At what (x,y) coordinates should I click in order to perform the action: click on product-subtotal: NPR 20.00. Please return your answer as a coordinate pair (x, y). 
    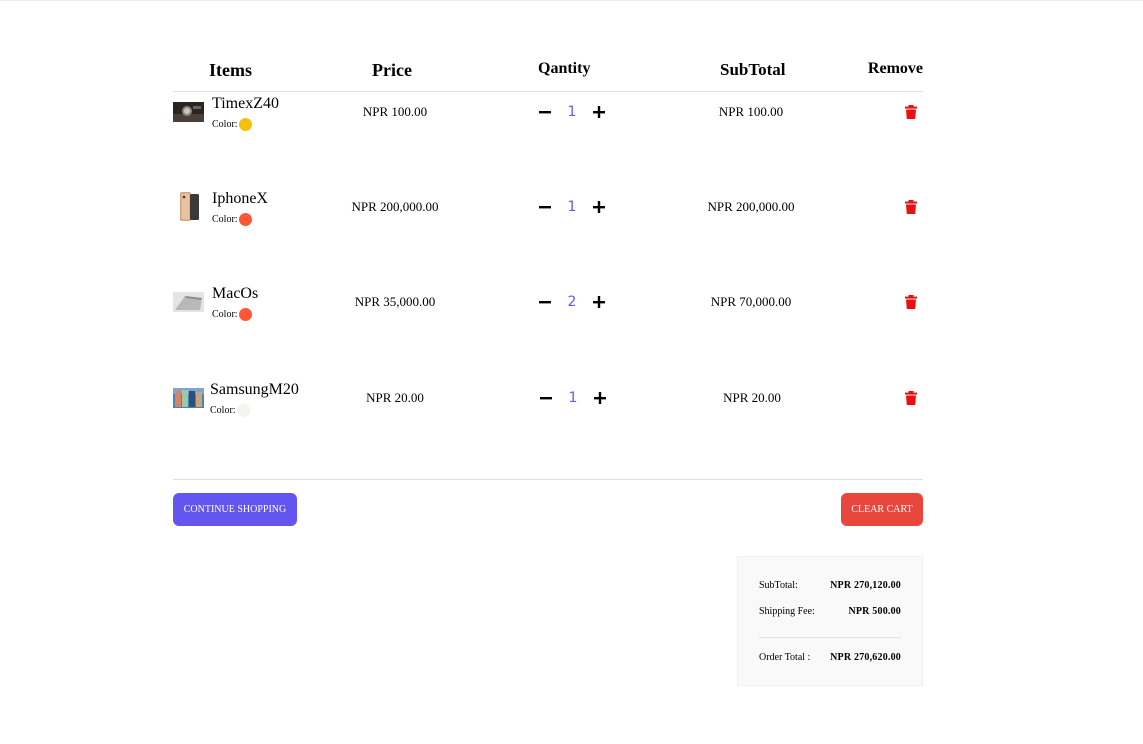
    Looking at the image, I should click on (752, 397).